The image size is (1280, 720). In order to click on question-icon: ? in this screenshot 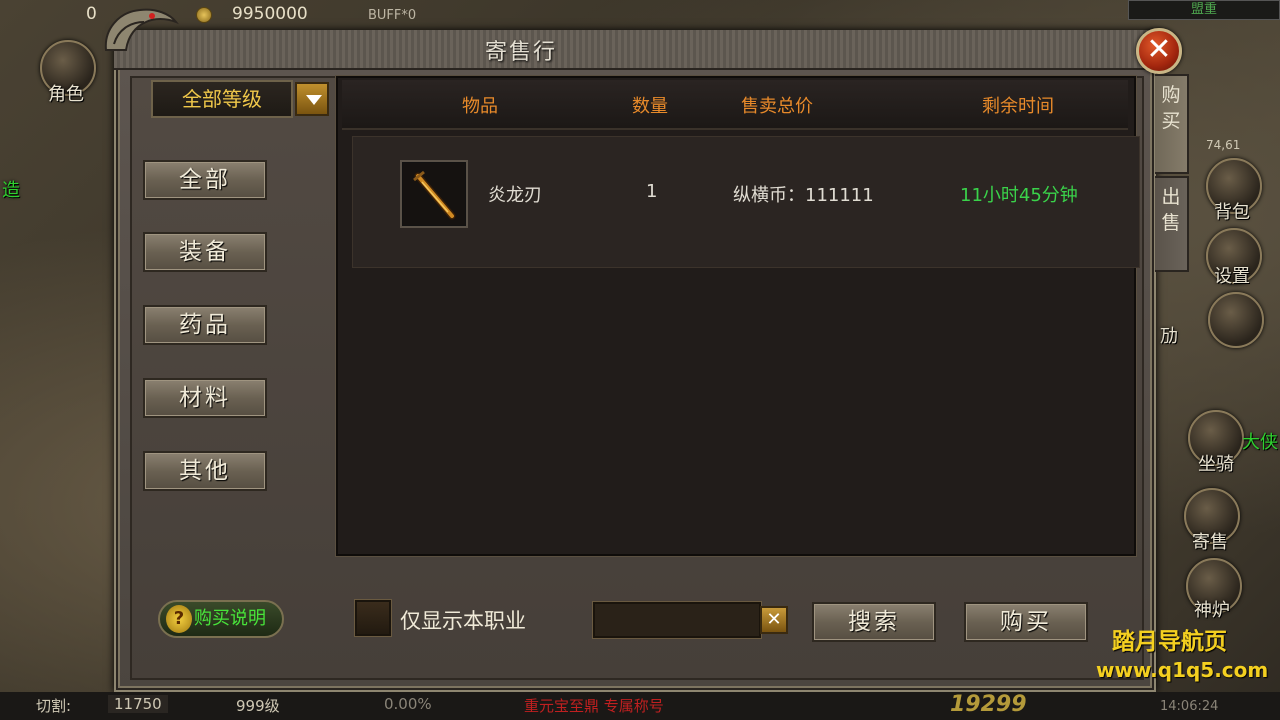, I will do `click(179, 619)`.